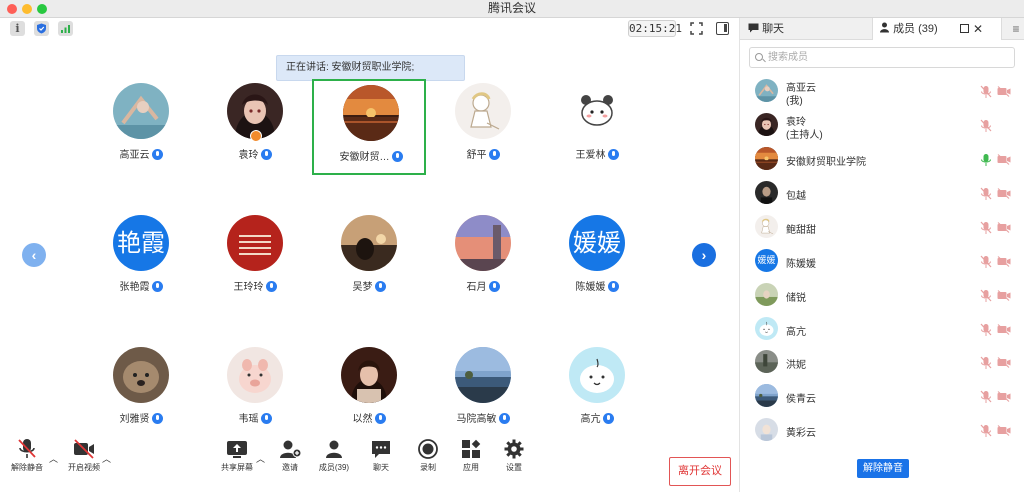  Describe the element at coordinates (381, 461) in the screenshot. I see `chat-button: 聊天` at that location.